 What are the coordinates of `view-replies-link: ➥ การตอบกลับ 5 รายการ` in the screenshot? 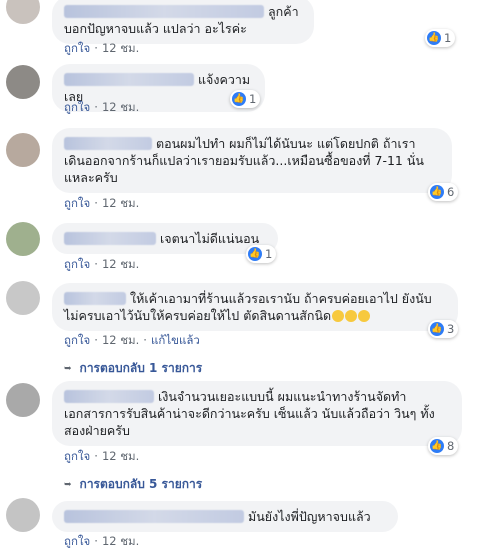 It's located at (133, 484).